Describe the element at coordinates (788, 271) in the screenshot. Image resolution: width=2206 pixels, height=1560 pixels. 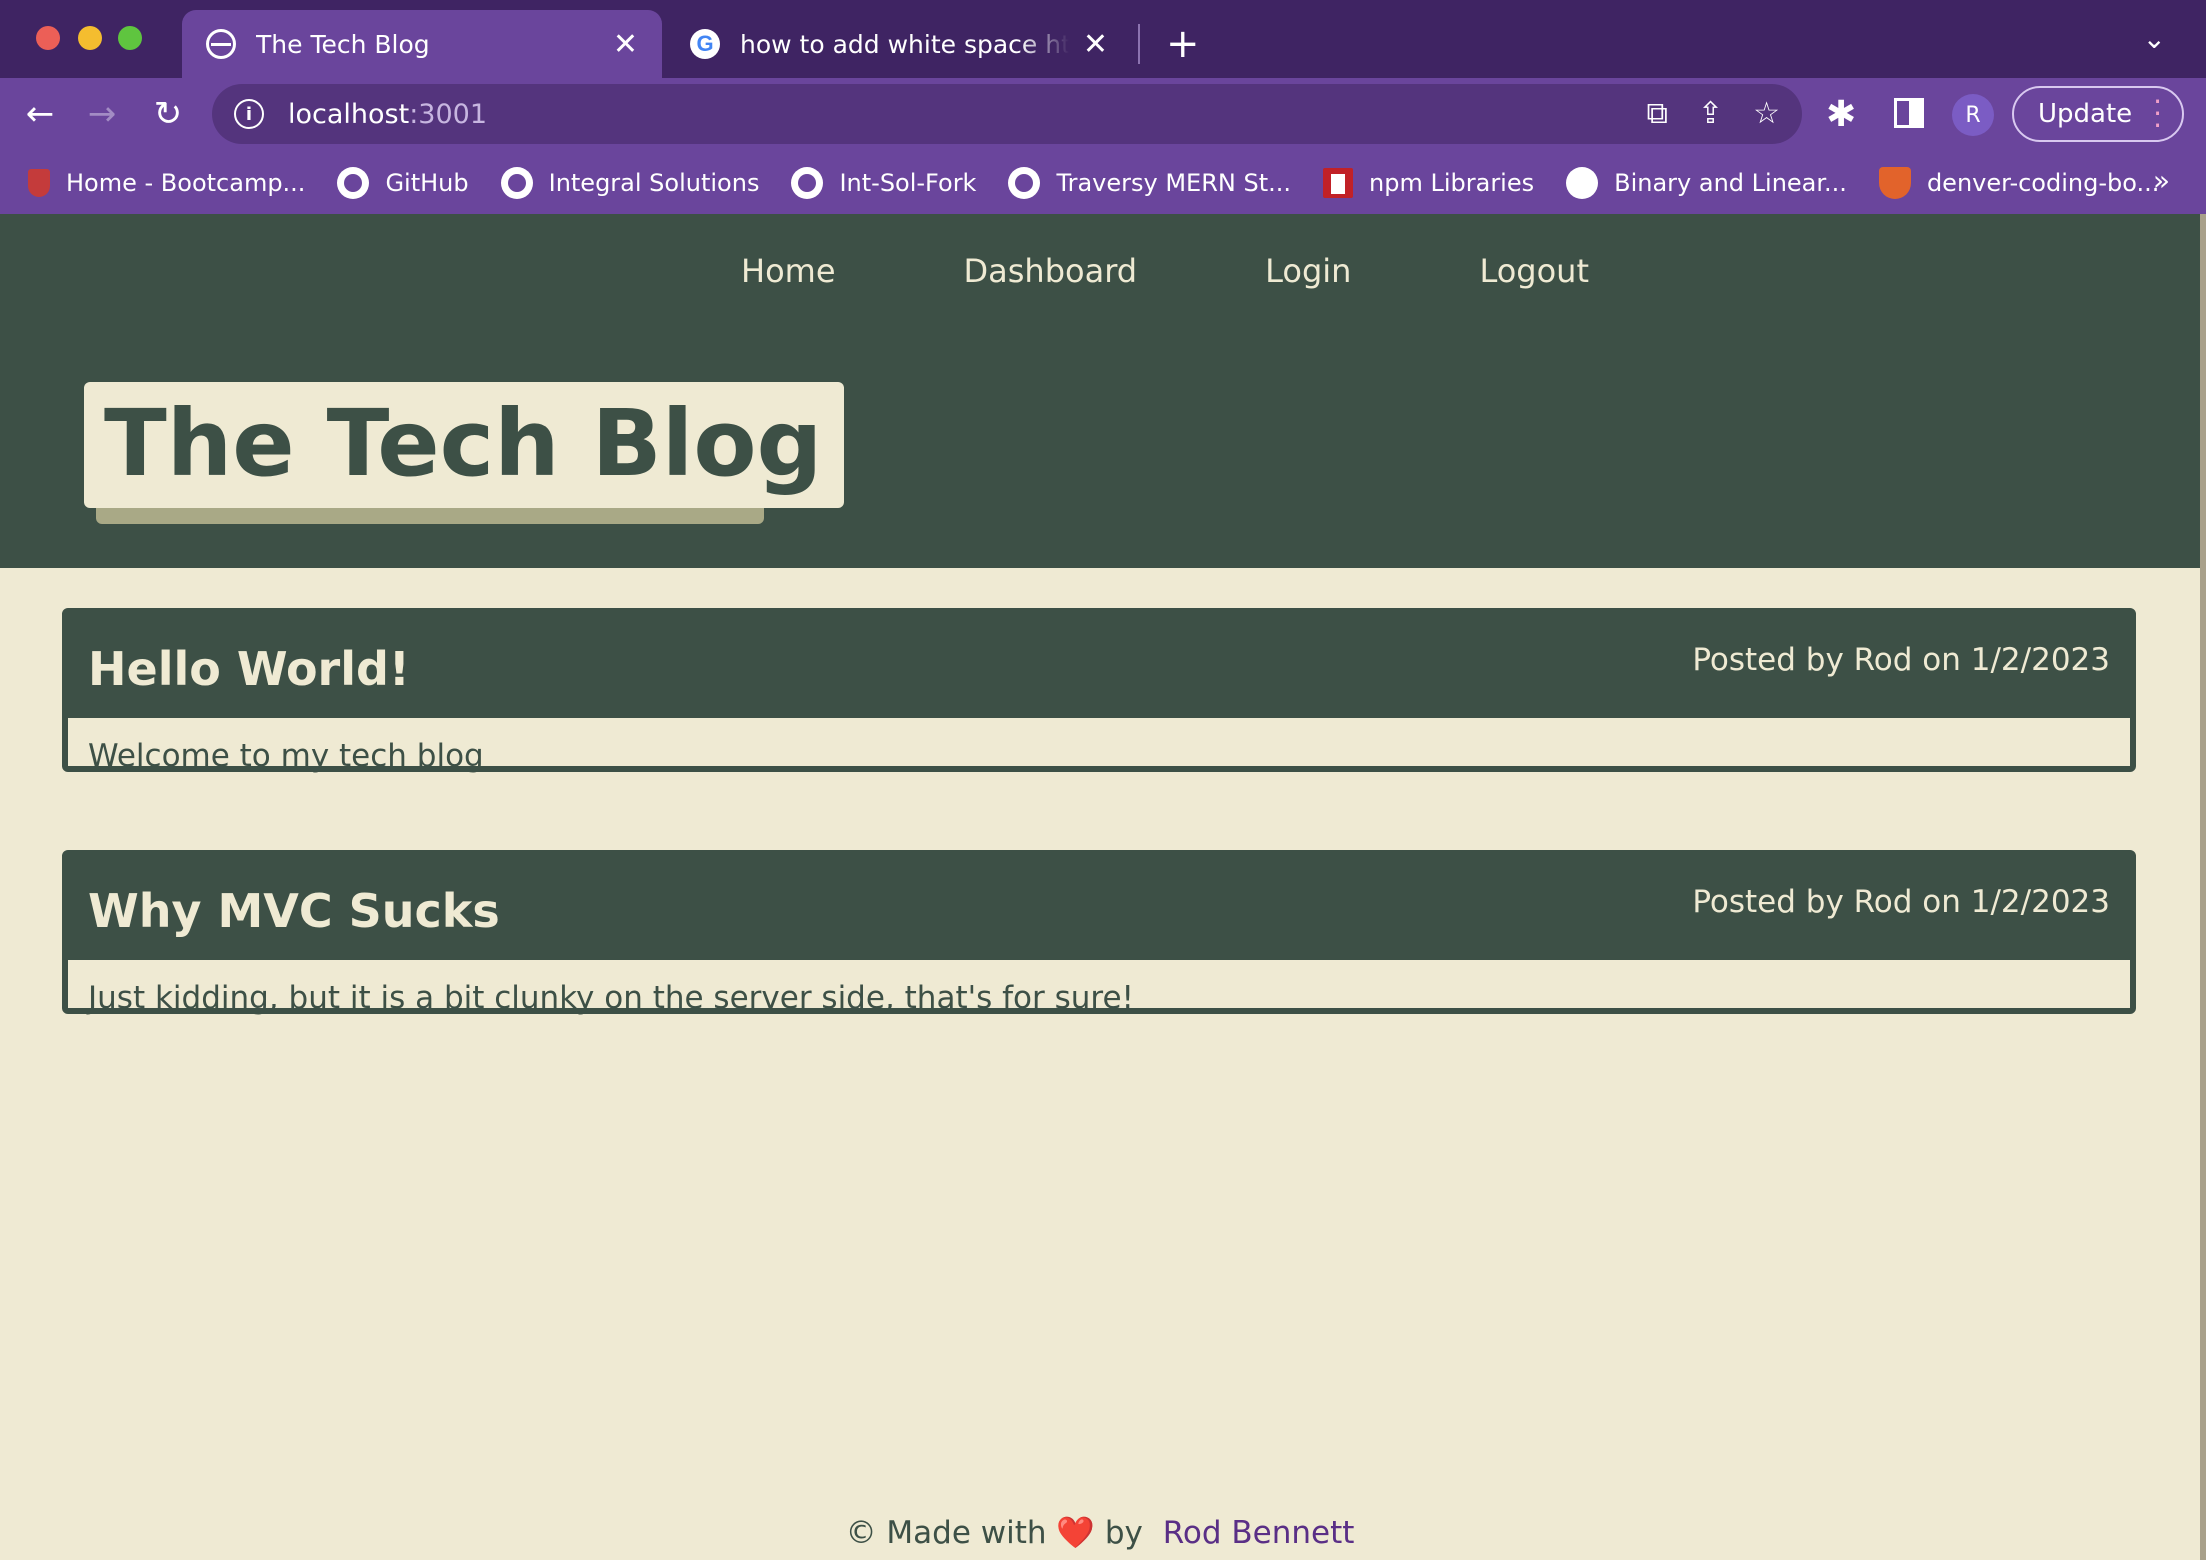
I see `nav-home-link: Home` at that location.